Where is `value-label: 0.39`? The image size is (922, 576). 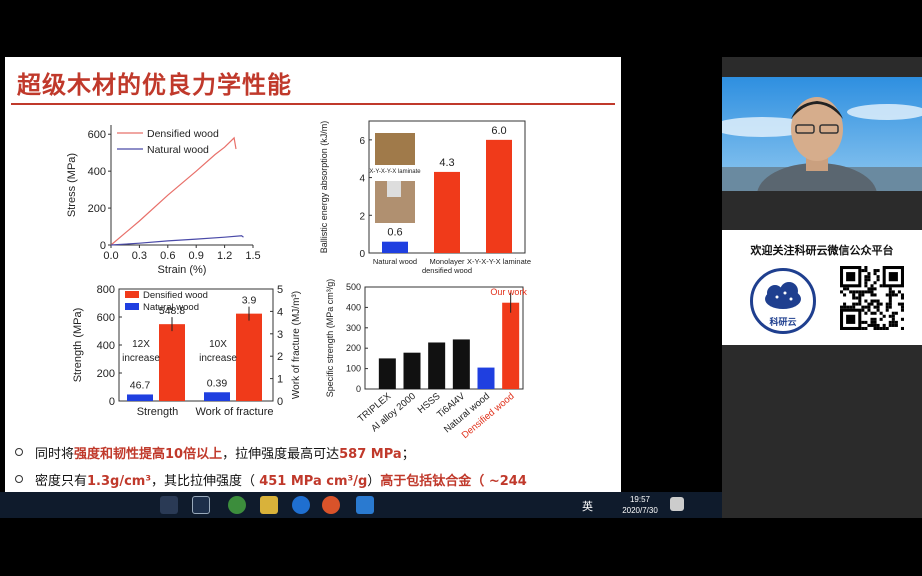 value-label: 0.39 is located at coordinates (217, 383).